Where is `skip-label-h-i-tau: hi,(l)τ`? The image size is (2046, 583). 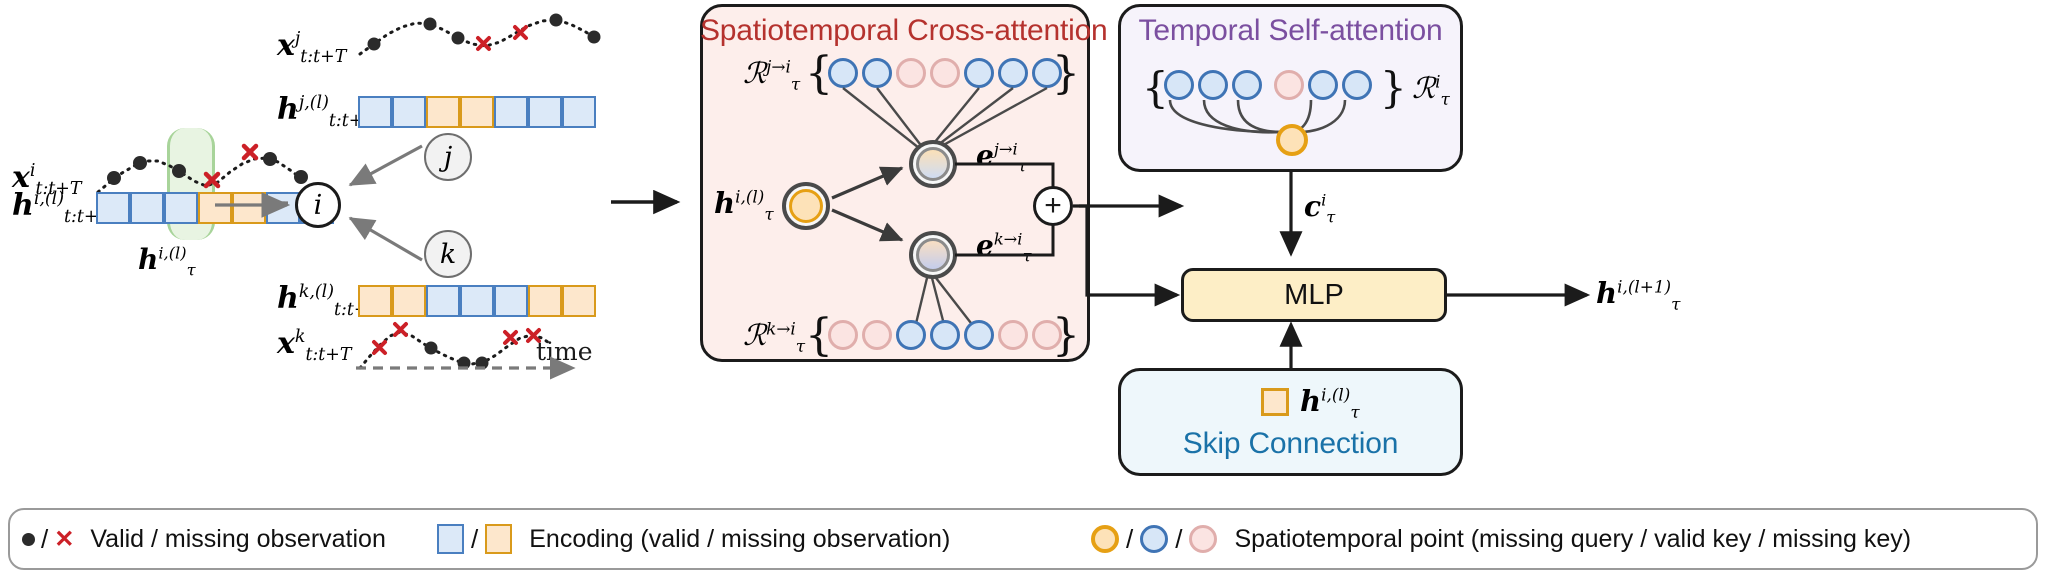
skip-label-h-i-tau: hi,(l)τ is located at coordinates (1330, 403).